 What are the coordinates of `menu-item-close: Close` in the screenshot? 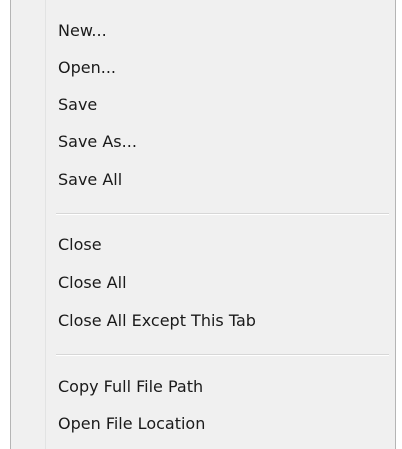 It's located at (220, 245).